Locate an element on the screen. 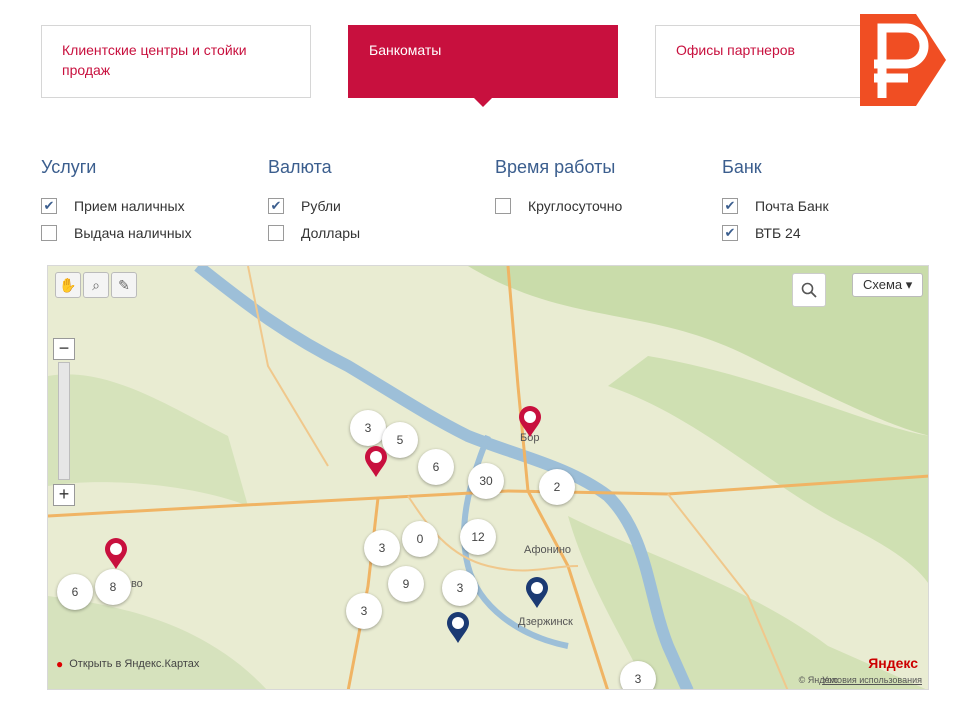 The height and width of the screenshot is (706, 960). search-icon is located at coordinates (809, 290).